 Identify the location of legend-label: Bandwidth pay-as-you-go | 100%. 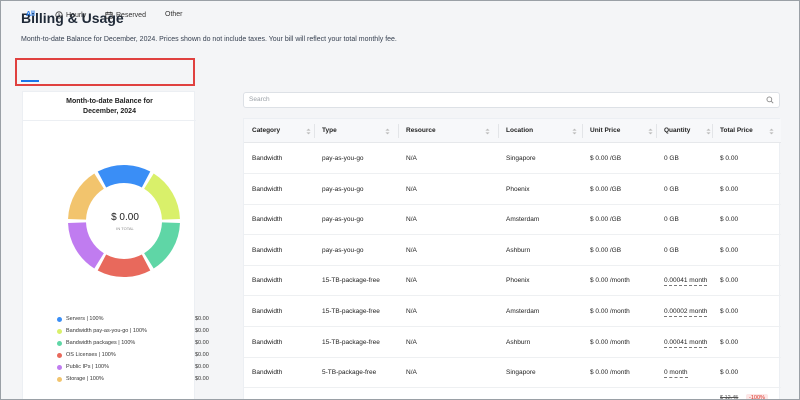
(106, 331).